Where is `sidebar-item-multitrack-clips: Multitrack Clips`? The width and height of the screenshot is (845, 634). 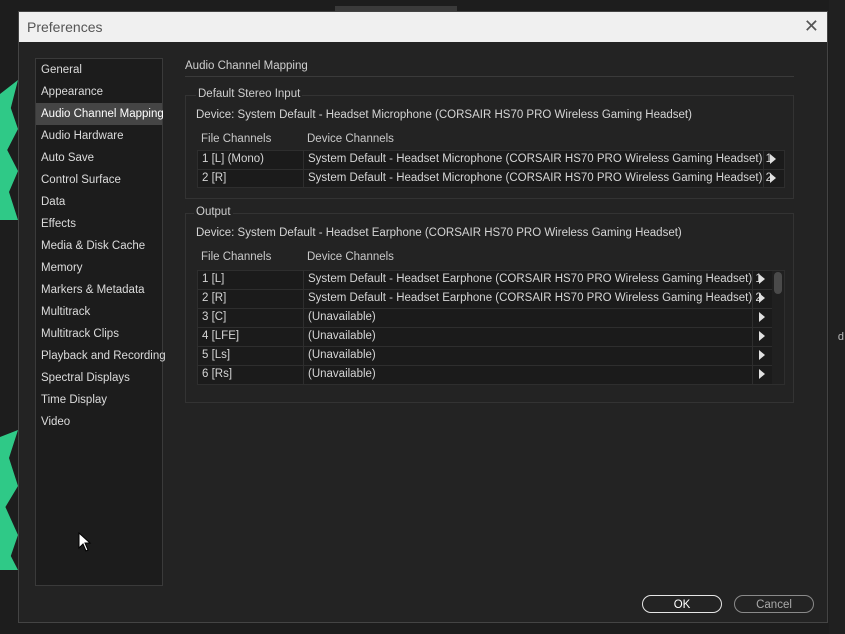
sidebar-item-multitrack-clips: Multitrack Clips is located at coordinates (99, 334).